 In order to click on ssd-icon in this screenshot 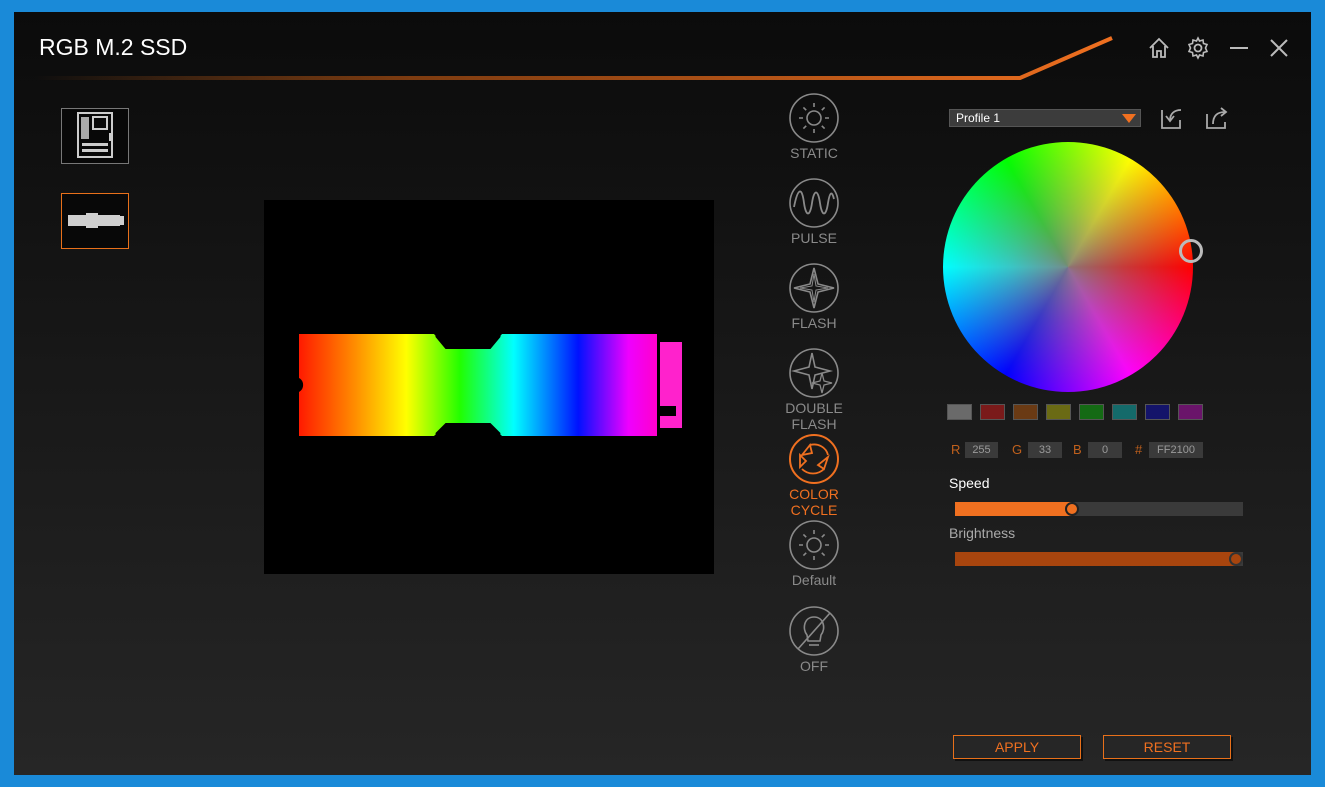, I will do `click(96, 220)`.